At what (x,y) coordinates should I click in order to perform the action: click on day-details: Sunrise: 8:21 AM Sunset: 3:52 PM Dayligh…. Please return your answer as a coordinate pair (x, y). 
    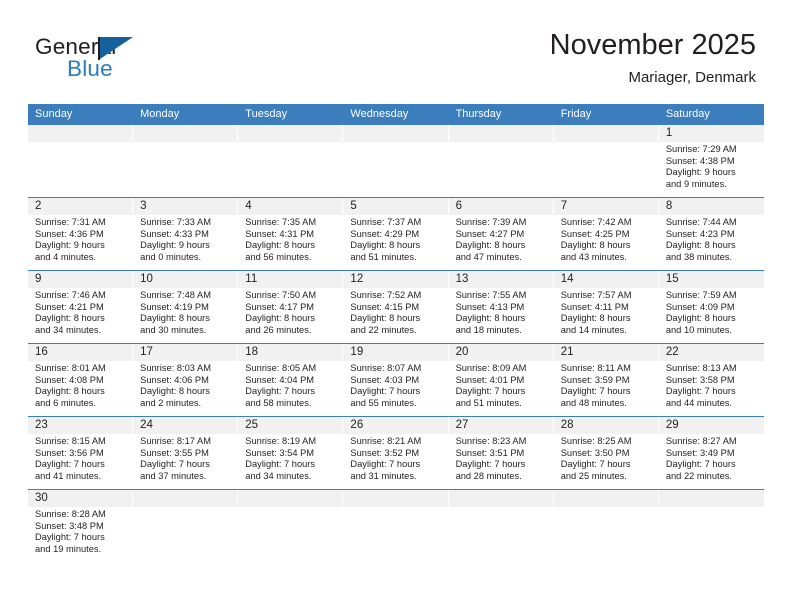
    Looking at the image, I should click on (395, 460).